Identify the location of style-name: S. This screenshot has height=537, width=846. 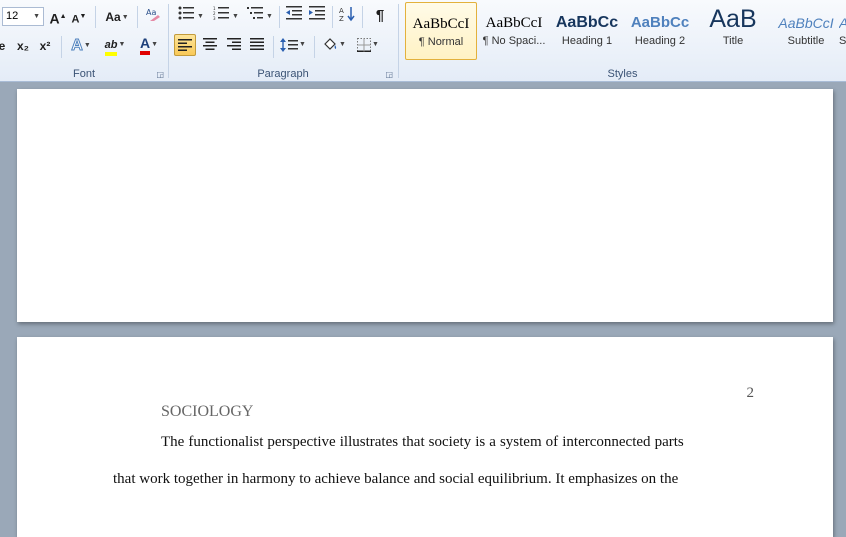
(842, 41).